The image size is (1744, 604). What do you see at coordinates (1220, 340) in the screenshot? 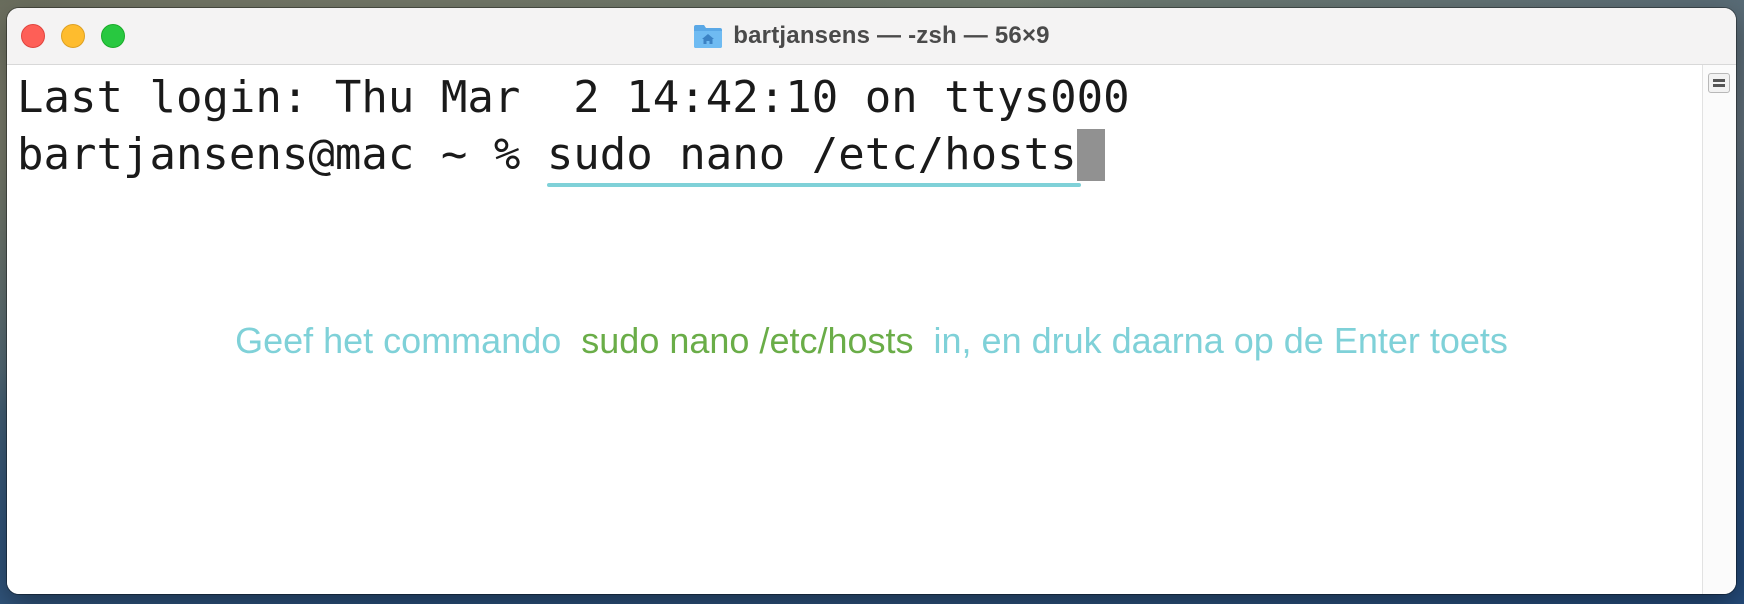
I see `annotation-text-end: in, en druk daarna op de Enter toets` at bounding box center [1220, 340].